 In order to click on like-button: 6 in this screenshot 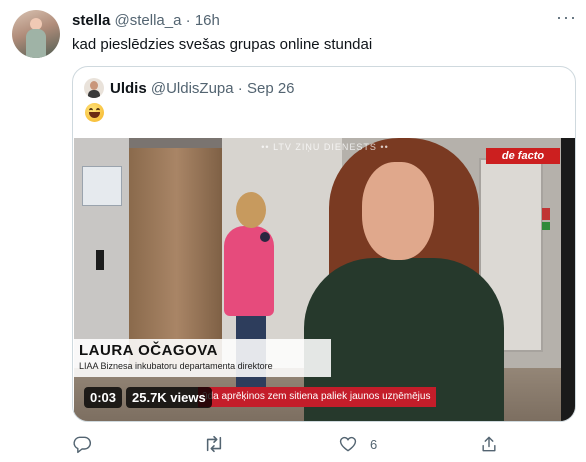, I will do `click(357, 444)`.